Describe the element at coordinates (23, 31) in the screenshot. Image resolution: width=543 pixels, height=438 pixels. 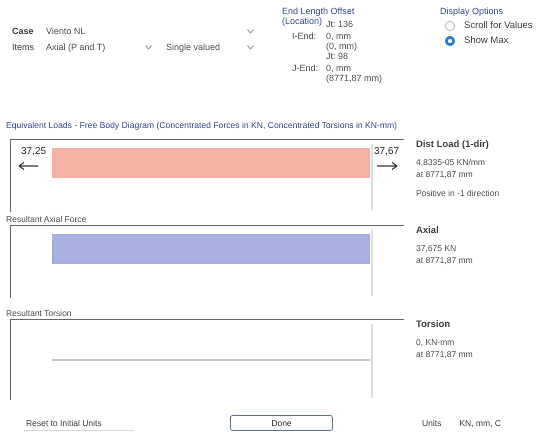
I see `case-label: Case` at that location.